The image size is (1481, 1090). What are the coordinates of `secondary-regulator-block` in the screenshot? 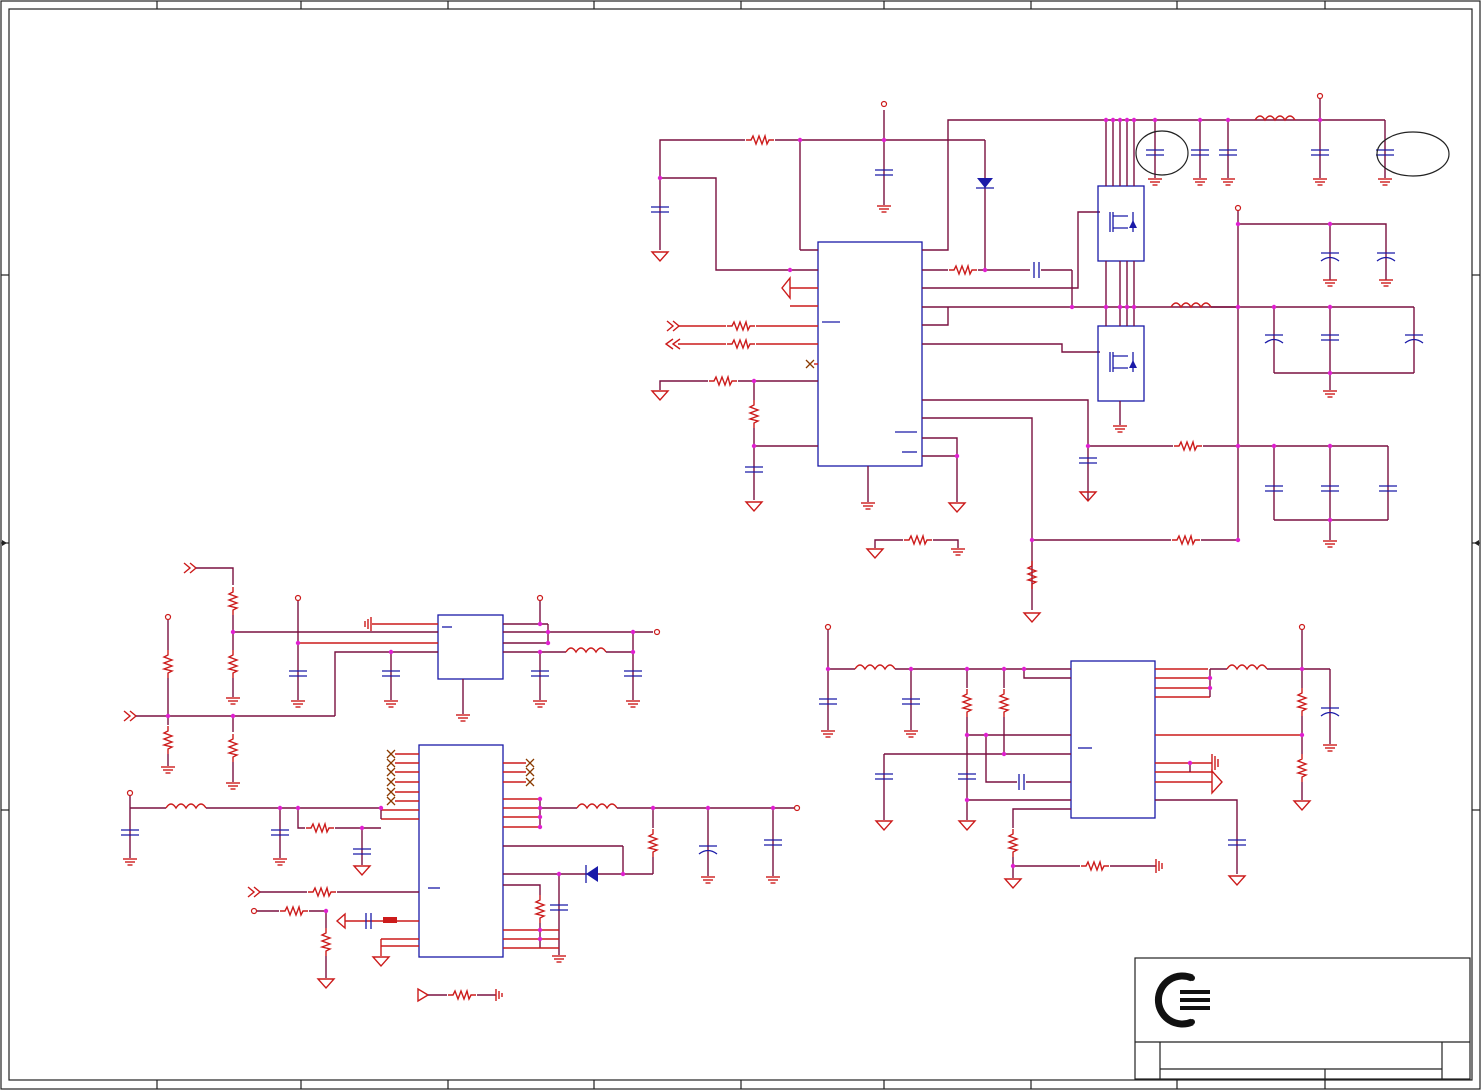 It's located at (1079, 756).